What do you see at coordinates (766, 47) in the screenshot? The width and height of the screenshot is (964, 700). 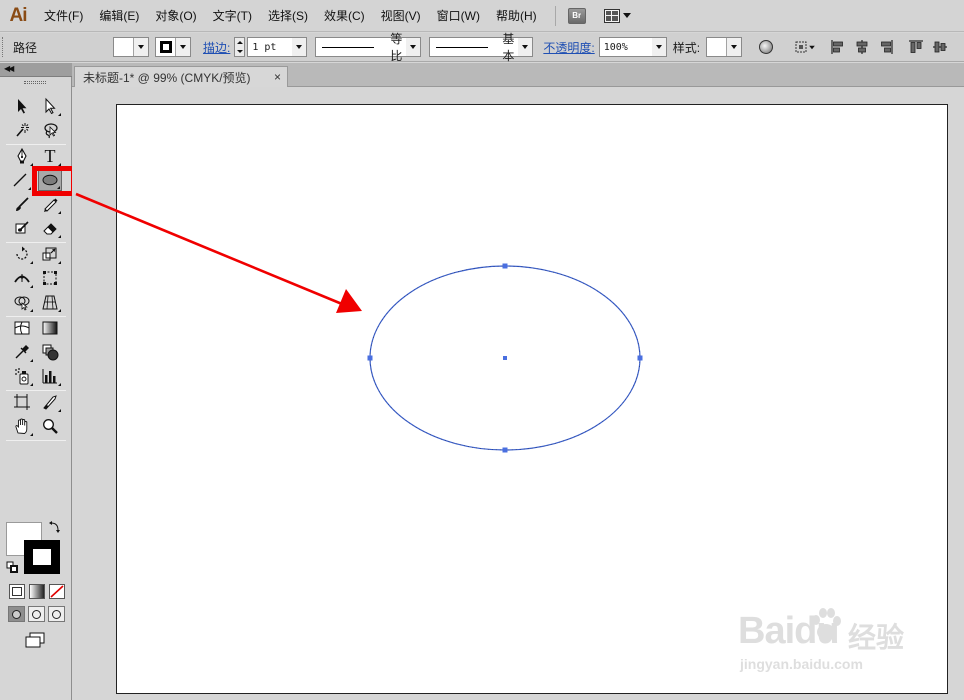 I see `recolor-artwork-button` at bounding box center [766, 47].